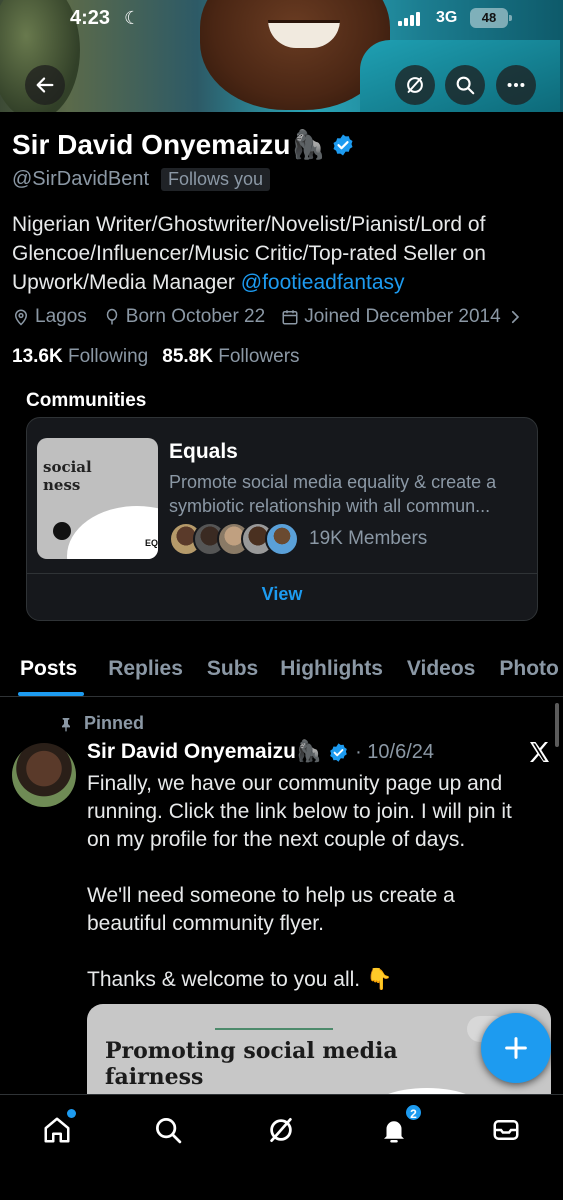 The width and height of the screenshot is (563, 1200). I want to click on arrow-left-icon, so click(45, 85).